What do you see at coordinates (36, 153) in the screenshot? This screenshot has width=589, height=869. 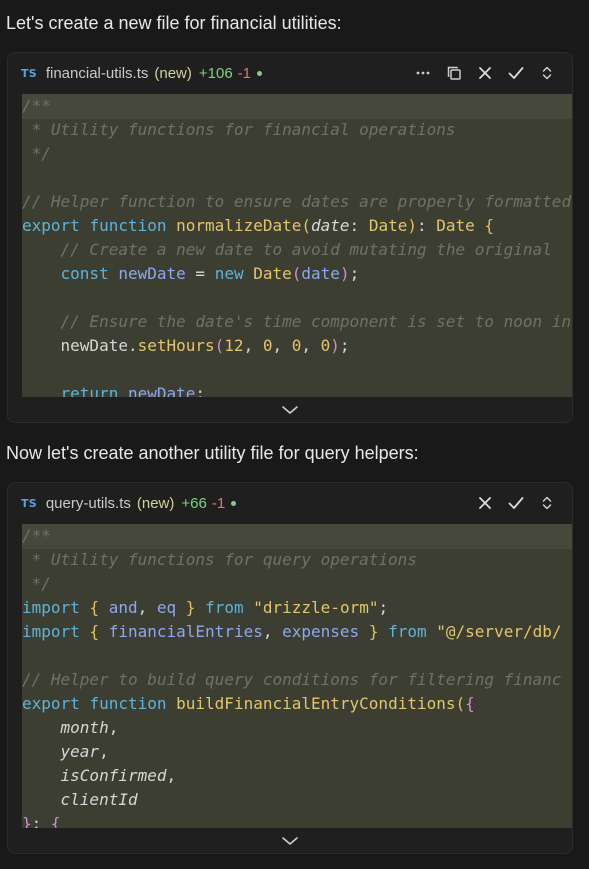 I see `code-token: */` at bounding box center [36, 153].